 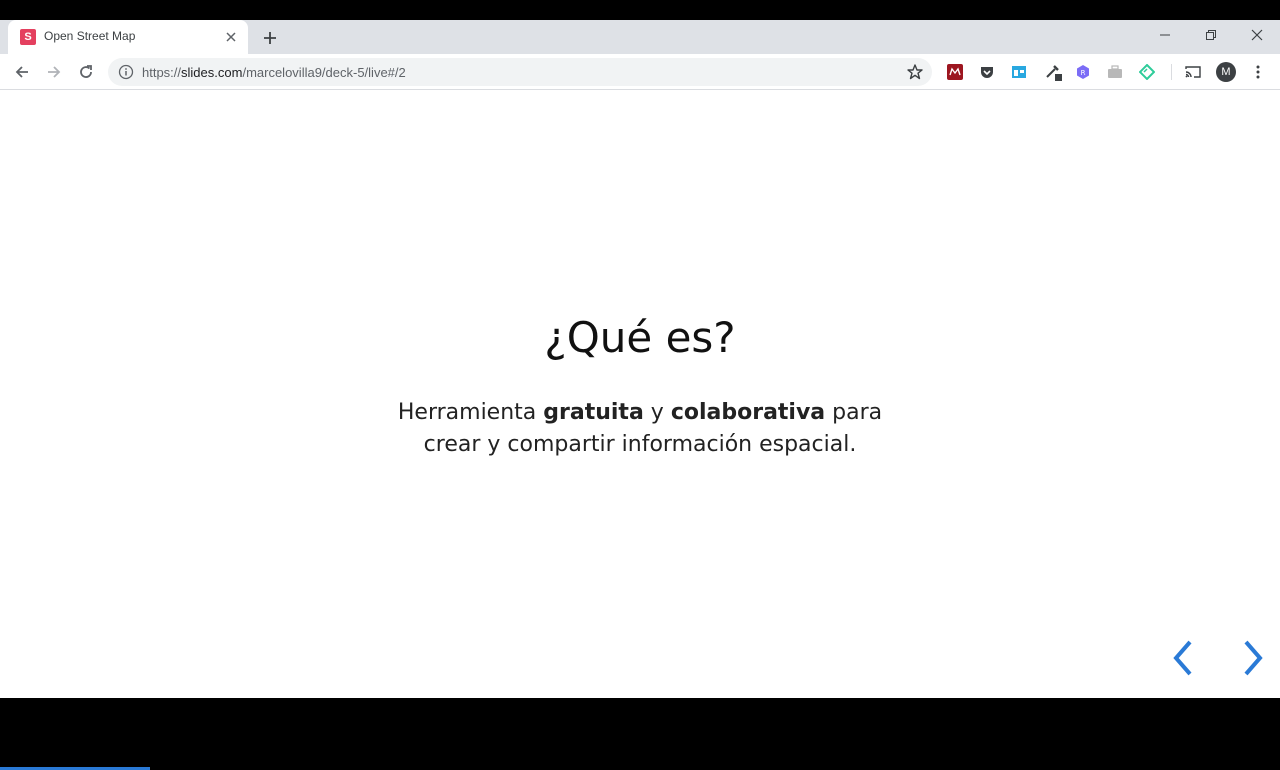 I want to click on restore-icon, so click(x=1211, y=35).